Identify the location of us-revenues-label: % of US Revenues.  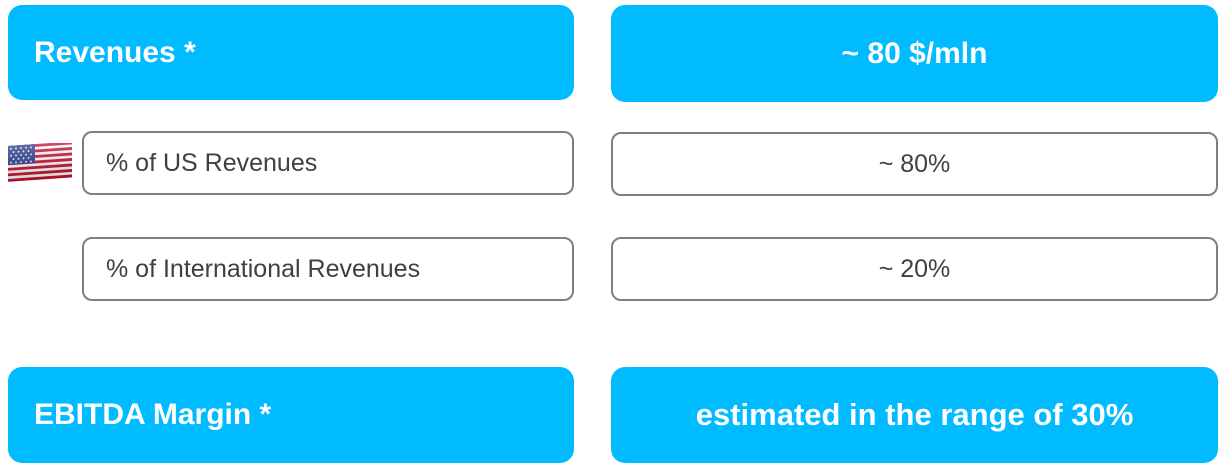
(212, 162).